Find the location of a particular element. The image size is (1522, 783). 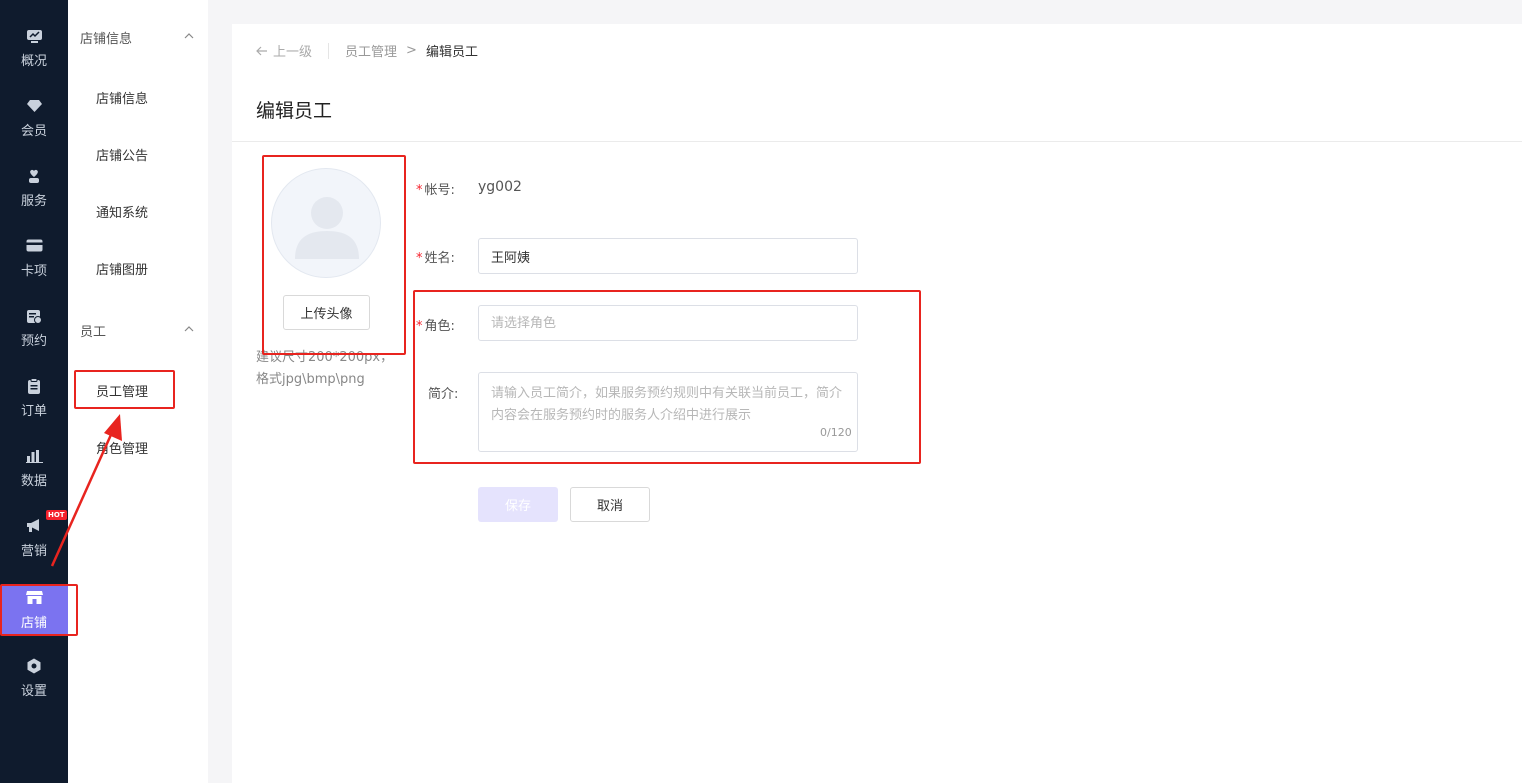

monitor-icon is located at coordinates (34, 36).